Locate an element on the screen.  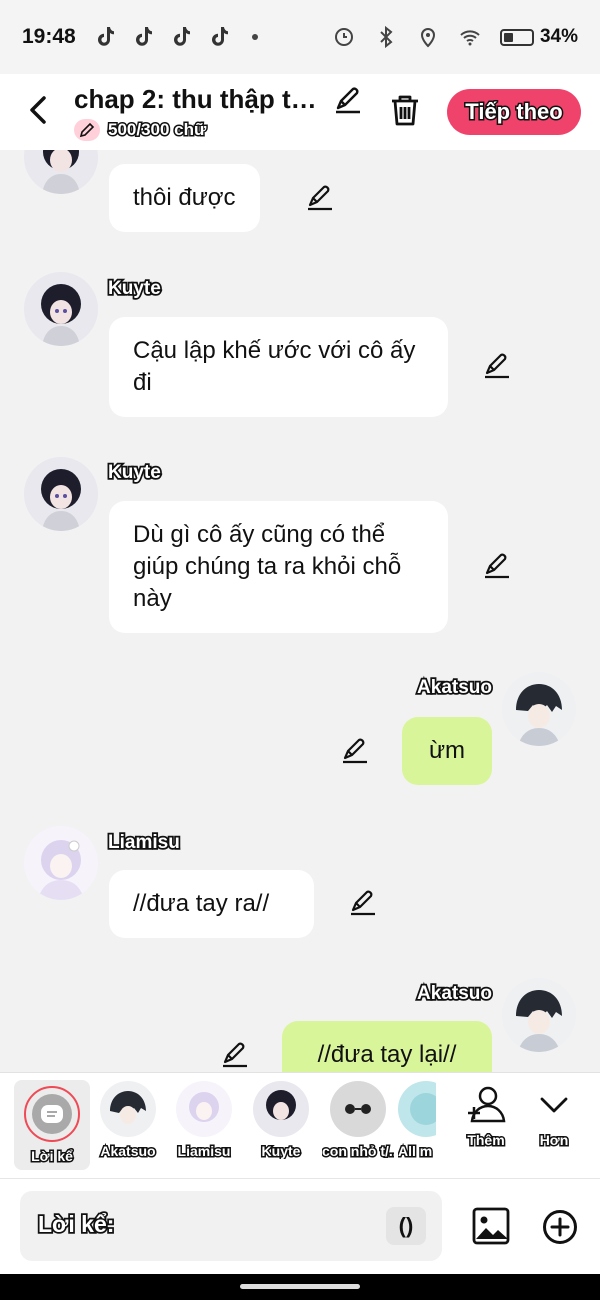
alarm-icon is located at coordinates (343, 37).